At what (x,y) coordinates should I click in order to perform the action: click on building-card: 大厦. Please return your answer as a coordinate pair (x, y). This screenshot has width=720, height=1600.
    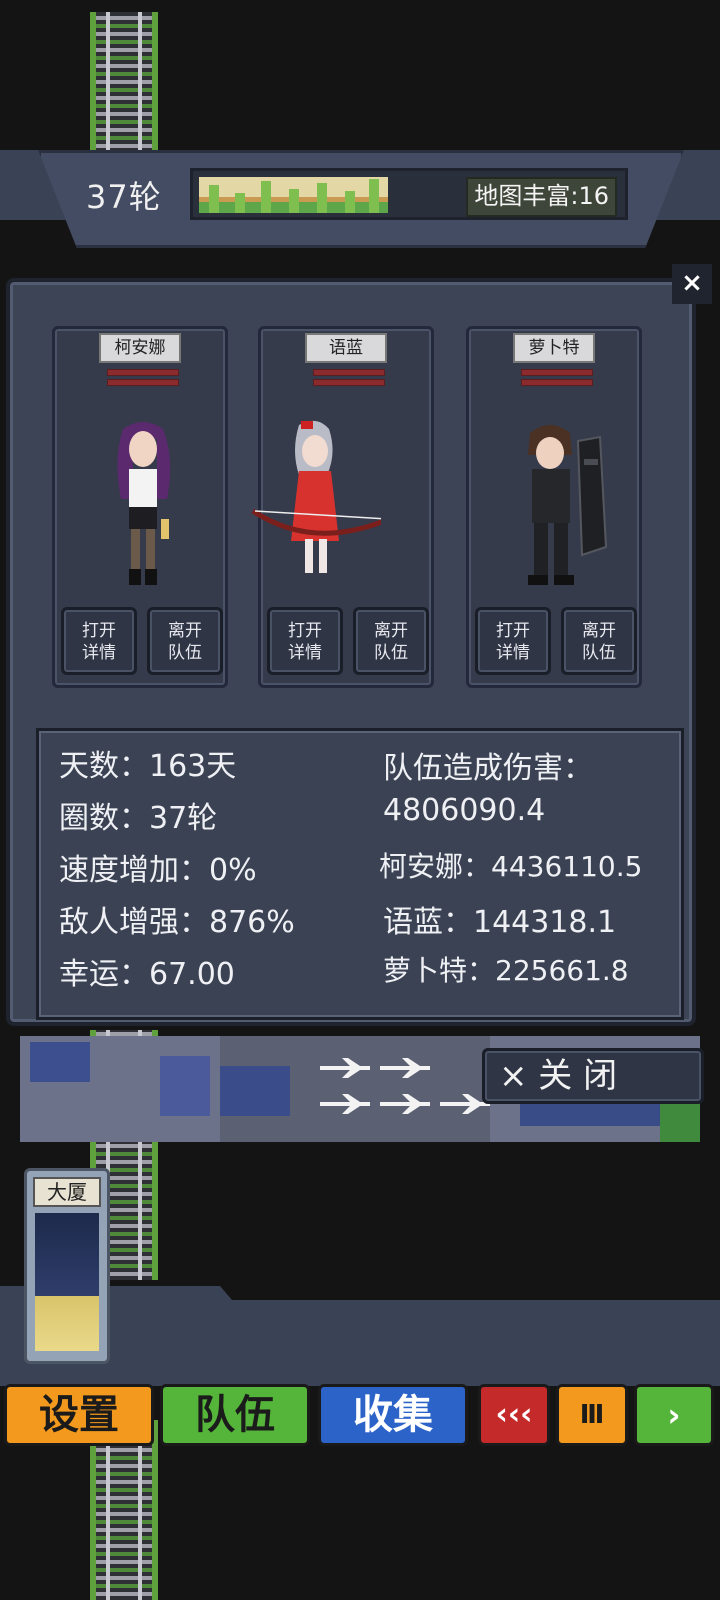
    Looking at the image, I should click on (67, 1266).